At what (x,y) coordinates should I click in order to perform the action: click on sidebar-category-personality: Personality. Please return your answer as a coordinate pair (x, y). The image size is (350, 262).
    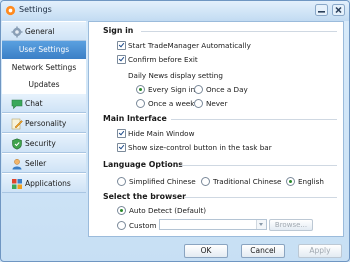
    Looking at the image, I should click on (44, 123).